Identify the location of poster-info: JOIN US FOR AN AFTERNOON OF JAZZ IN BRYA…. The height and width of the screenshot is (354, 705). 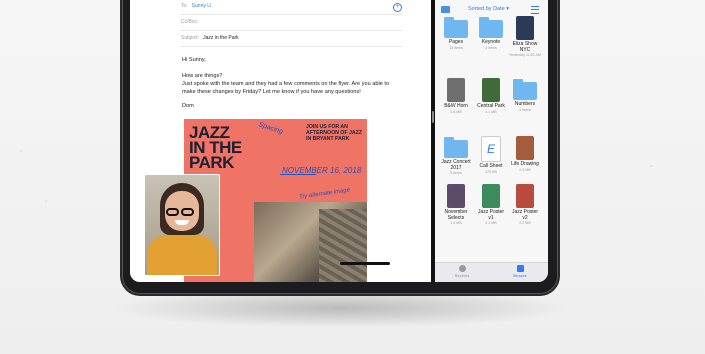
(334, 133).